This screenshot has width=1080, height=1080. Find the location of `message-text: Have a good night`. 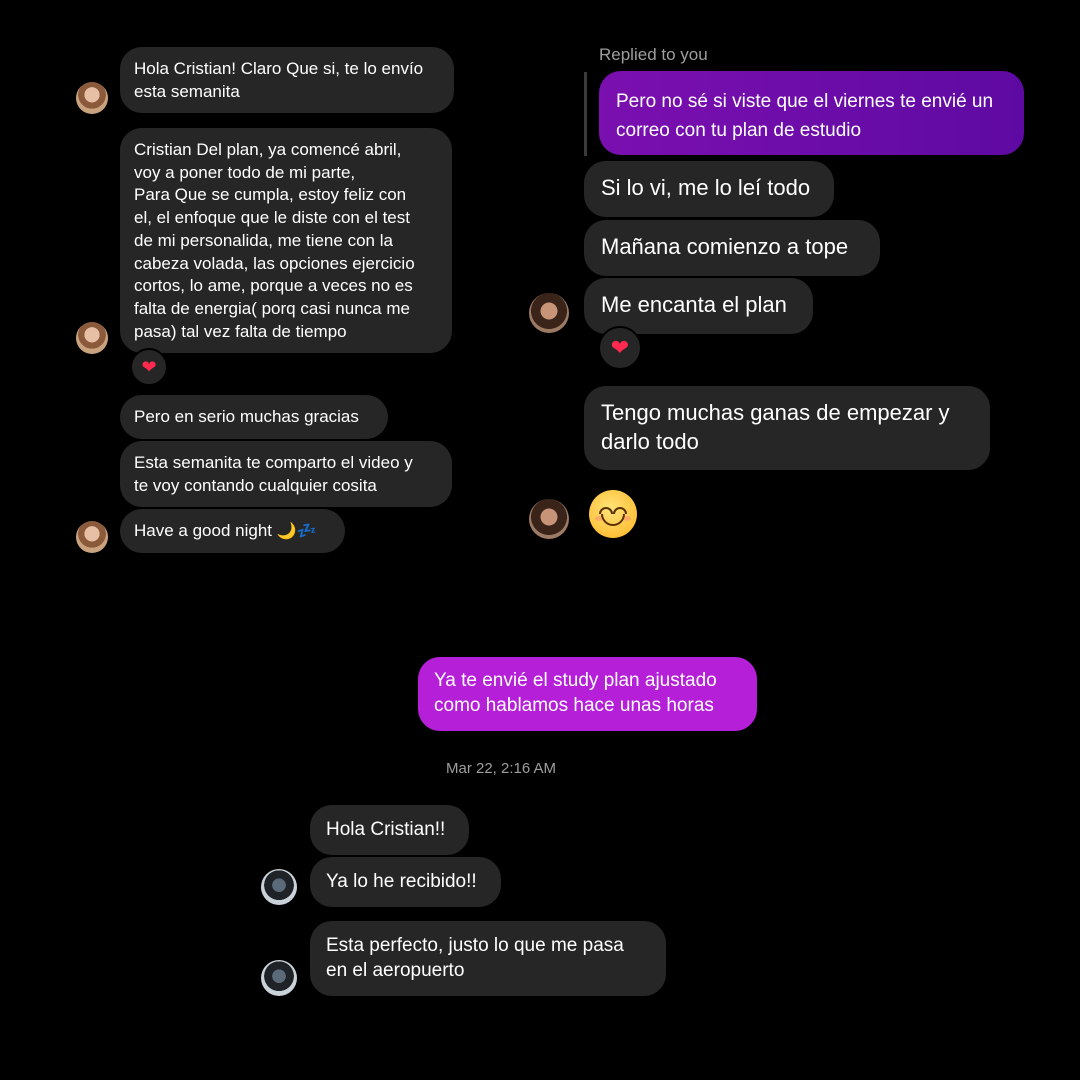

message-text: Have a good night is located at coordinates (203, 530).